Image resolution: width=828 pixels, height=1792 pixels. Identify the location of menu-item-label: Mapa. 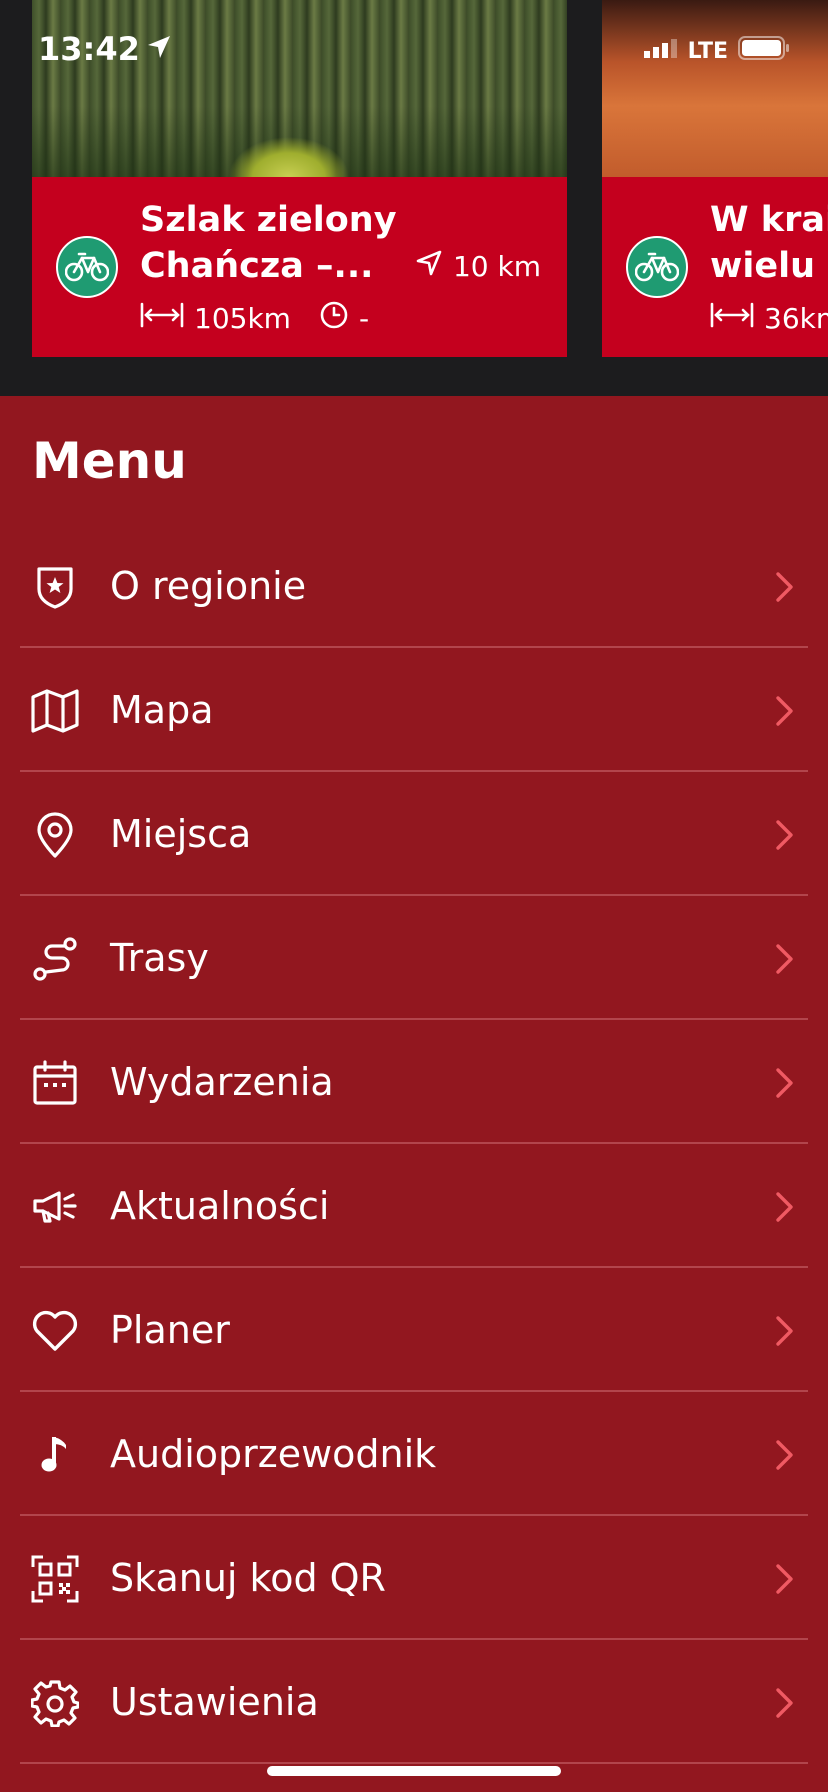
(162, 710).